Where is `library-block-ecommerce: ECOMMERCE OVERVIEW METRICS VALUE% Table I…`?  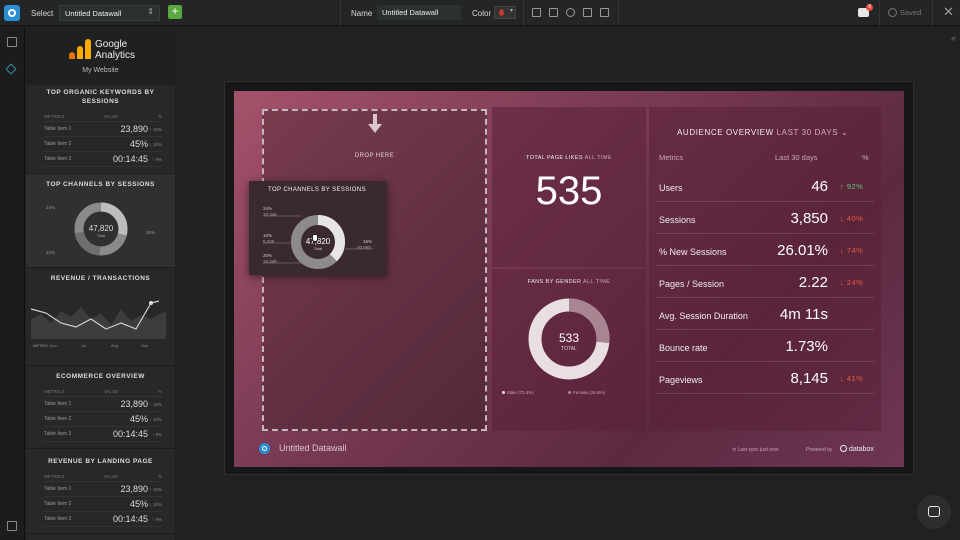 library-block-ecommerce: ECOMMERCE OVERVIEW METRICS VALUE% Table I… is located at coordinates (100, 407).